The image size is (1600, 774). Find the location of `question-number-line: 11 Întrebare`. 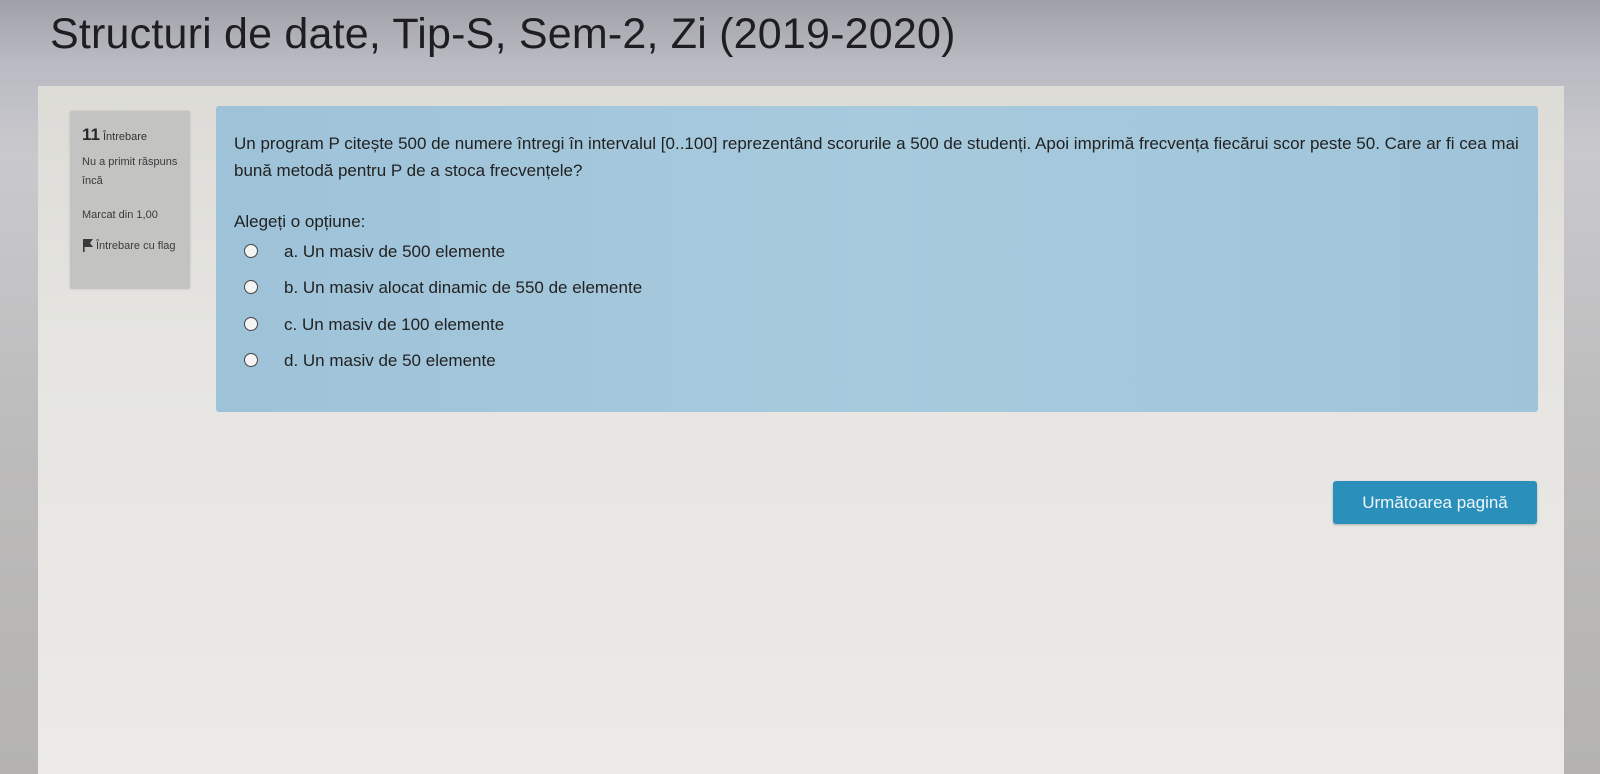

question-number-line: 11 Întrebare is located at coordinates (114, 135).